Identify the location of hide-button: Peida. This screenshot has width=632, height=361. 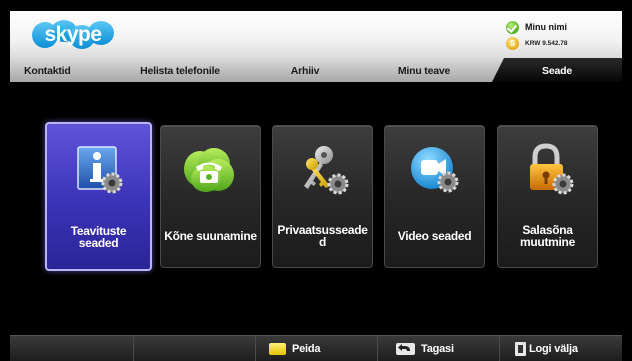
(295, 349).